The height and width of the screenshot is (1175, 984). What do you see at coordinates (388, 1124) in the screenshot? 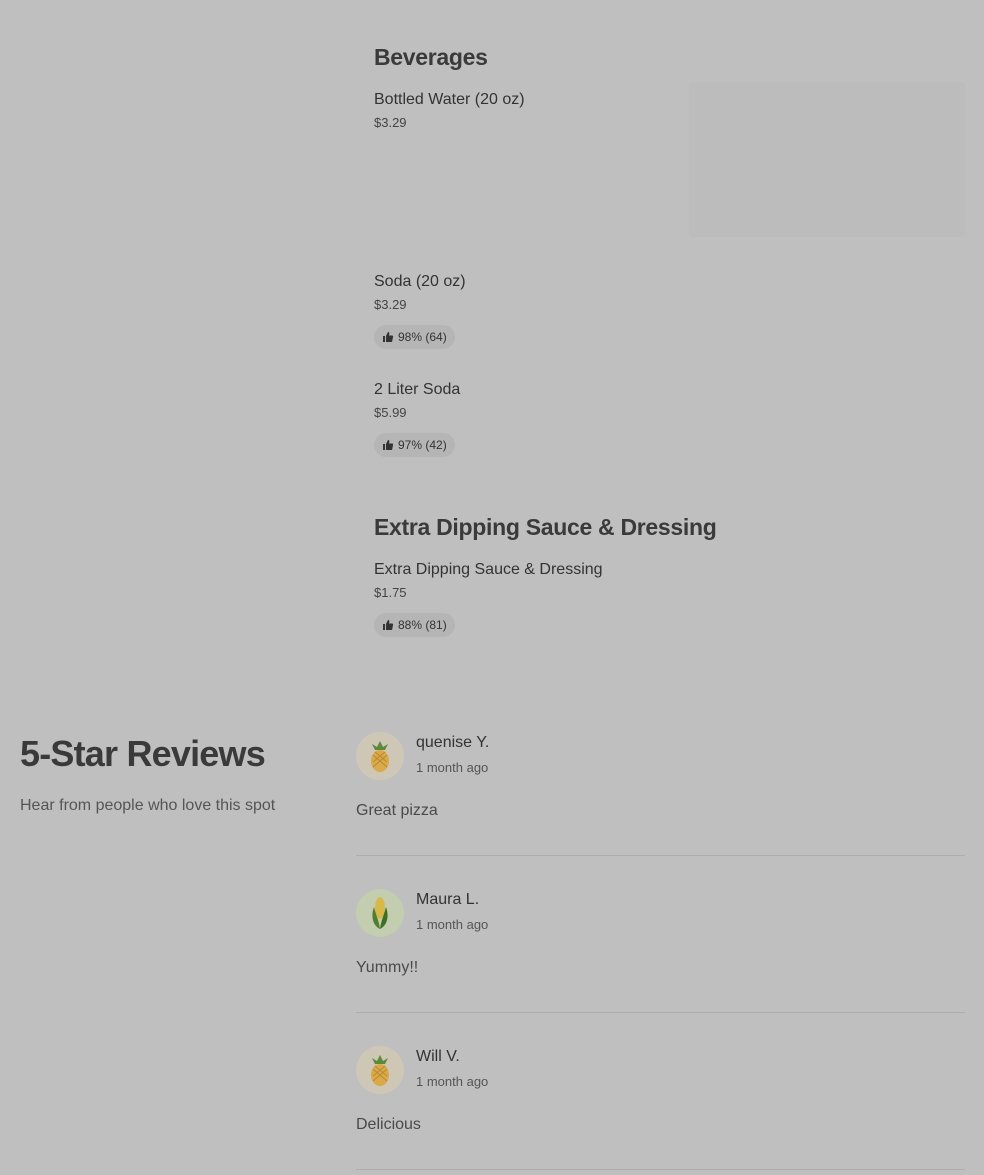
I see `review-text: Delicious` at bounding box center [388, 1124].